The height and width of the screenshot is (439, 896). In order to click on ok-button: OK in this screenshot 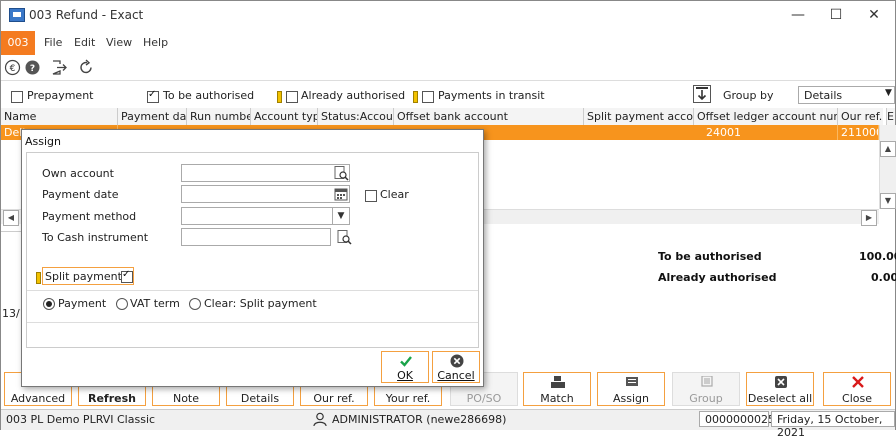, I will do `click(405, 367)`.